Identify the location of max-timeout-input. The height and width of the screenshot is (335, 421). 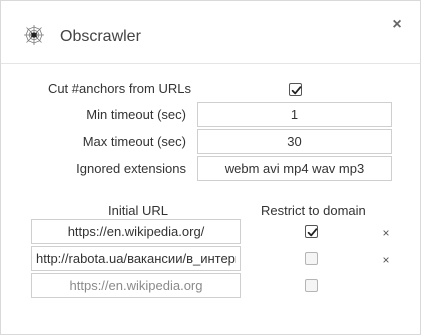
(294, 141).